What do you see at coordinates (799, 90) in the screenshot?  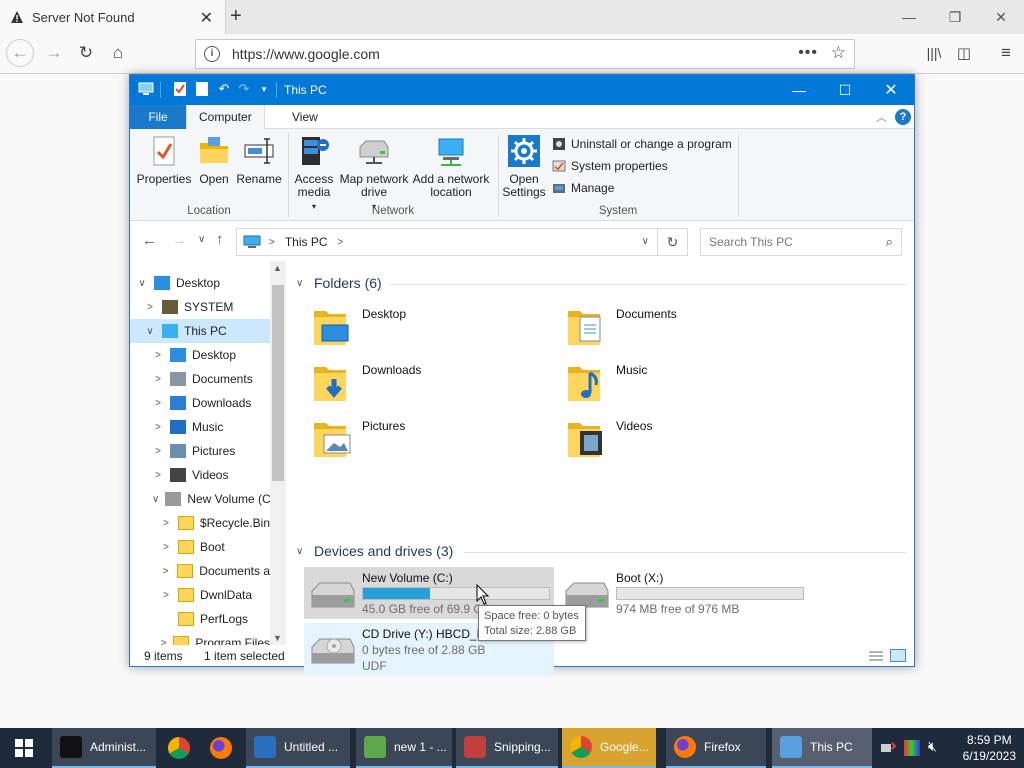 I see `explorer-minimize-icon: —` at bounding box center [799, 90].